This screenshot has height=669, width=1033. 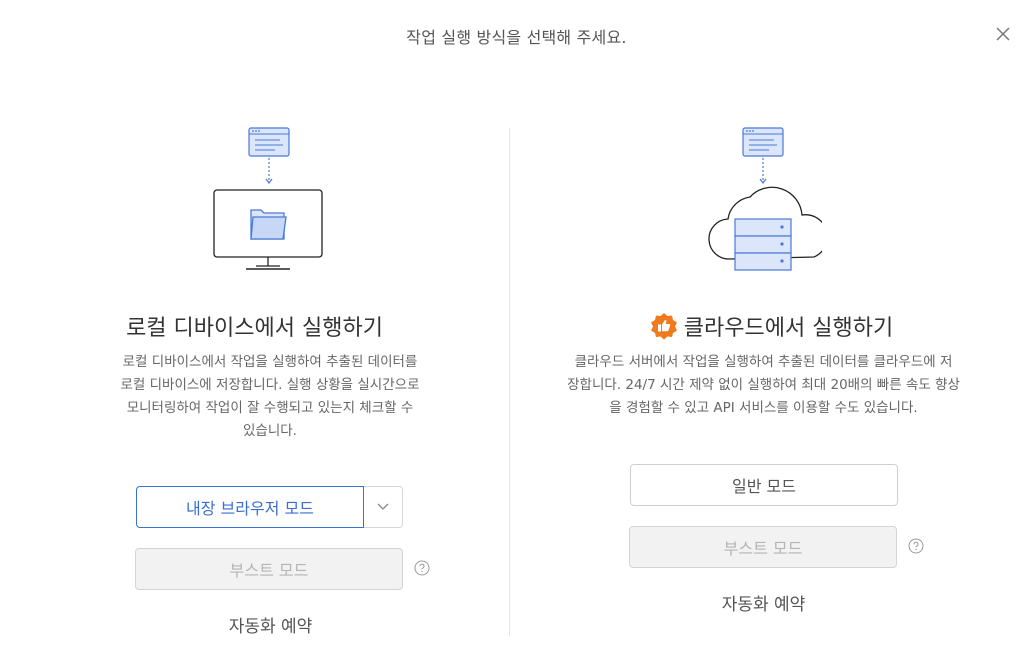 What do you see at coordinates (663, 326) in the screenshot?
I see `thumbs-up-badge-icon` at bounding box center [663, 326].